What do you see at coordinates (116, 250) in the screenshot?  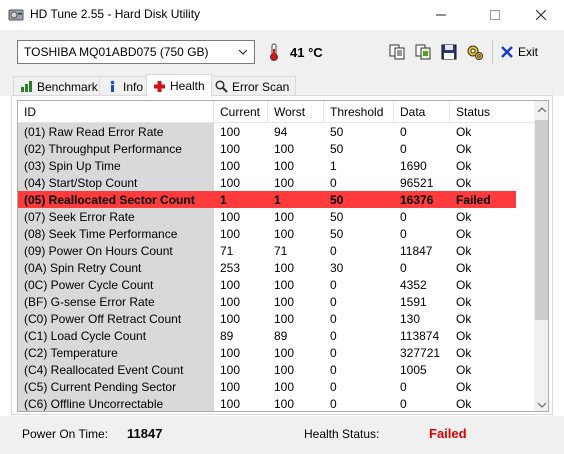 I see `cell-id: (09) Power On Hours Count` at bounding box center [116, 250].